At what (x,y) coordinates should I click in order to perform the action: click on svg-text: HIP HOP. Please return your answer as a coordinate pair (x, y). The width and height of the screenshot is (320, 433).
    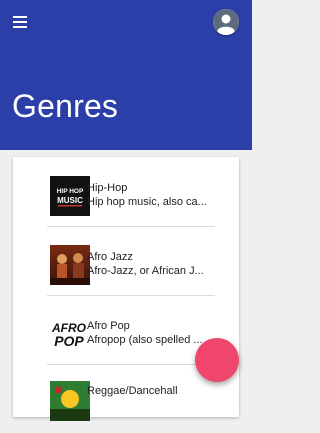
    Looking at the image, I should click on (70, 191).